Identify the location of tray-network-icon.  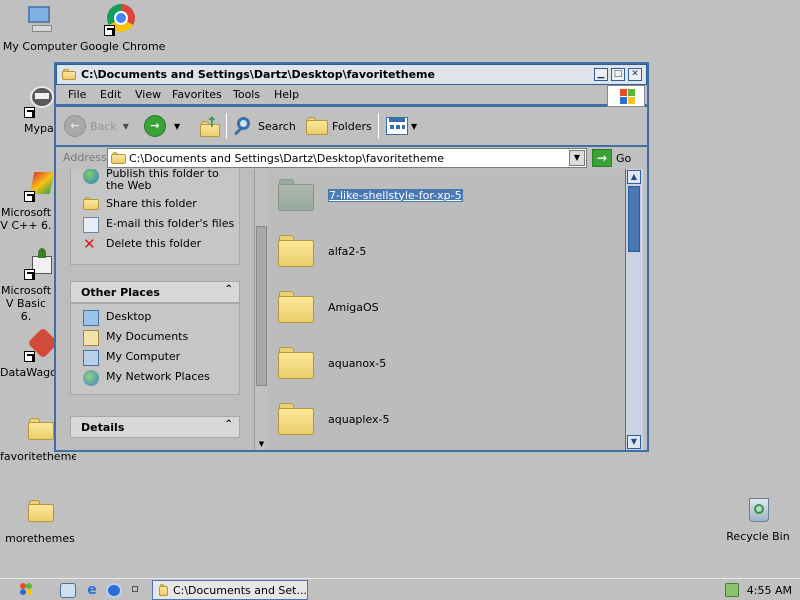
(731, 590).